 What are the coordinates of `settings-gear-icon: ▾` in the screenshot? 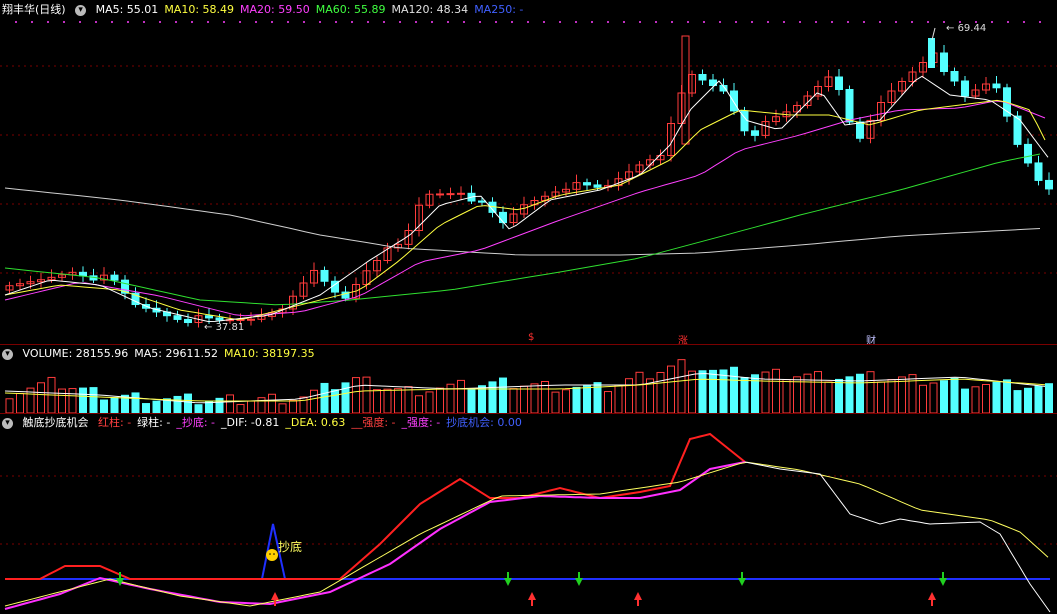 It's located at (81, 10).